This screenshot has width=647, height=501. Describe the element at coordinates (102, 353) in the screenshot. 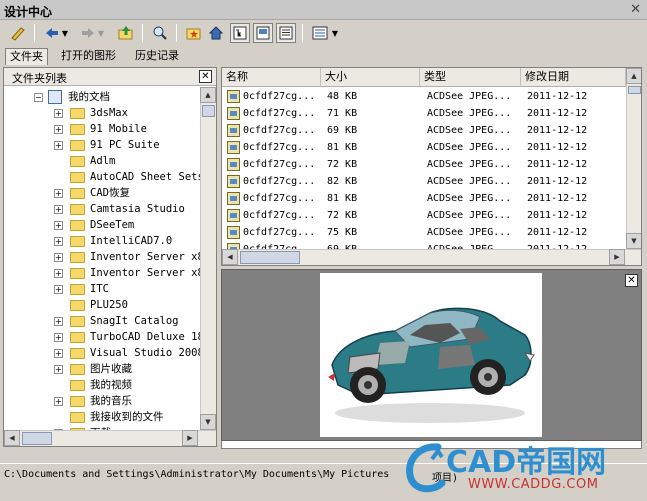

I see `tree-item: + Visual Studio 2008` at that location.